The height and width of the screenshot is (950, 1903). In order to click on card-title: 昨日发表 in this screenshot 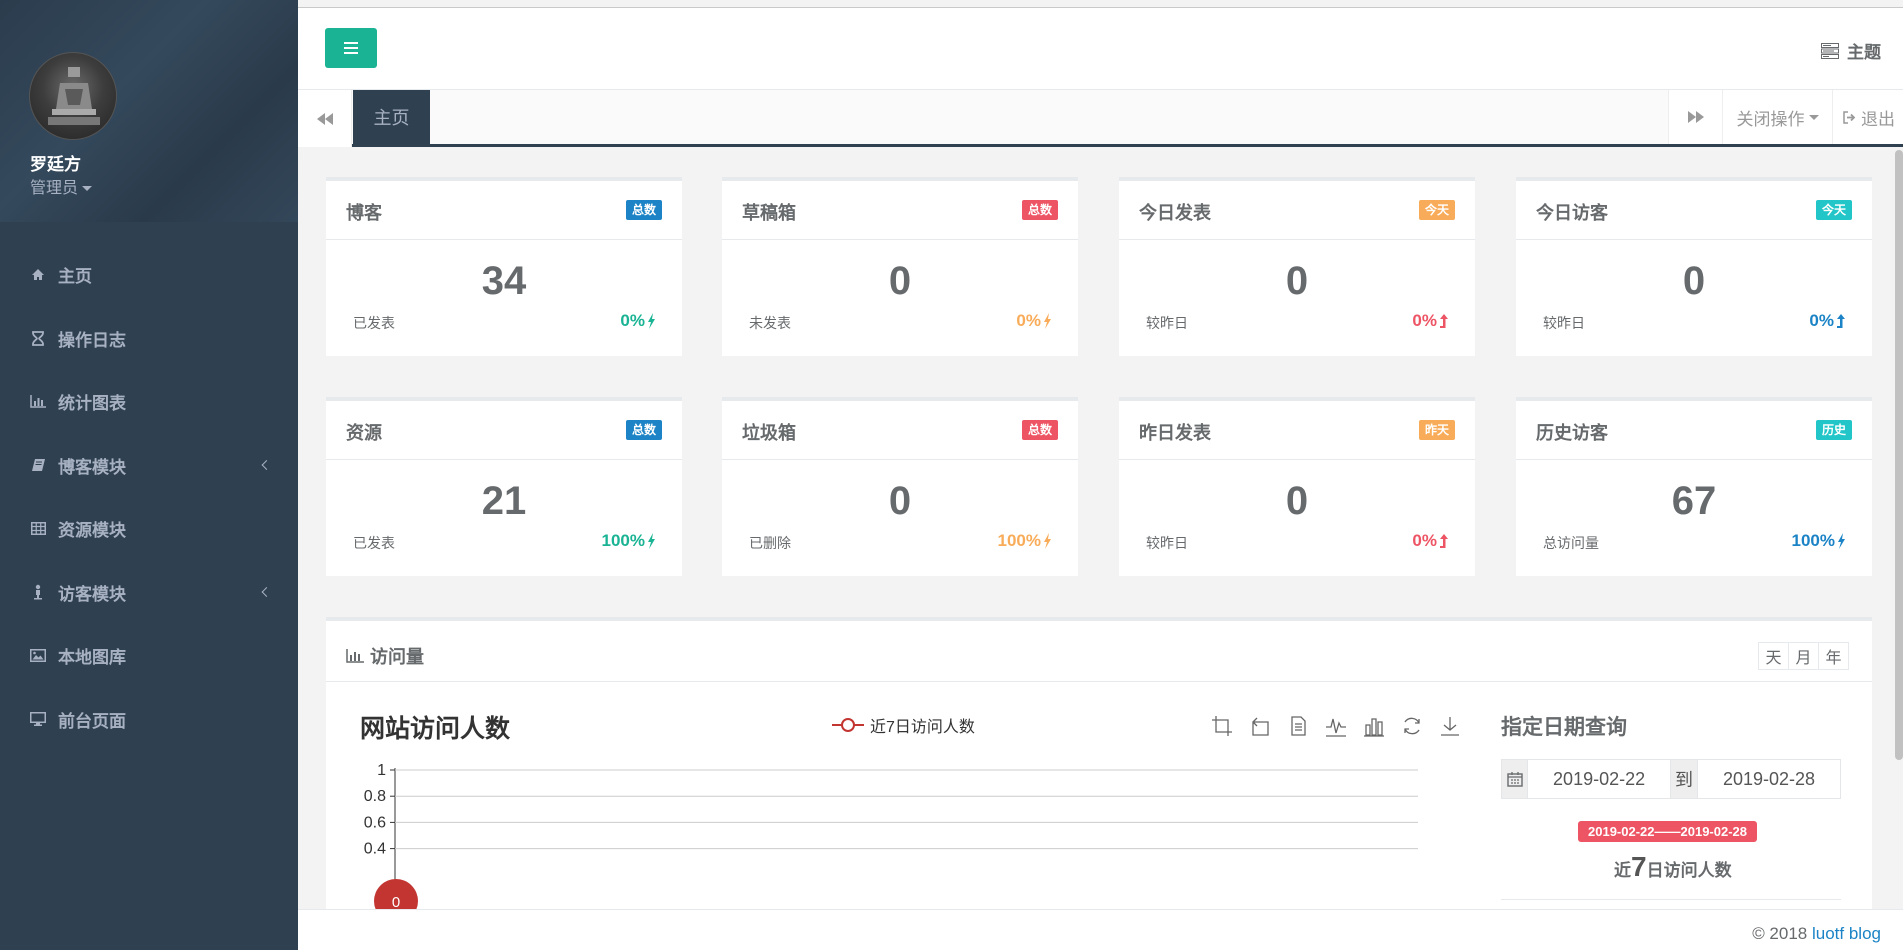, I will do `click(1175, 433)`.